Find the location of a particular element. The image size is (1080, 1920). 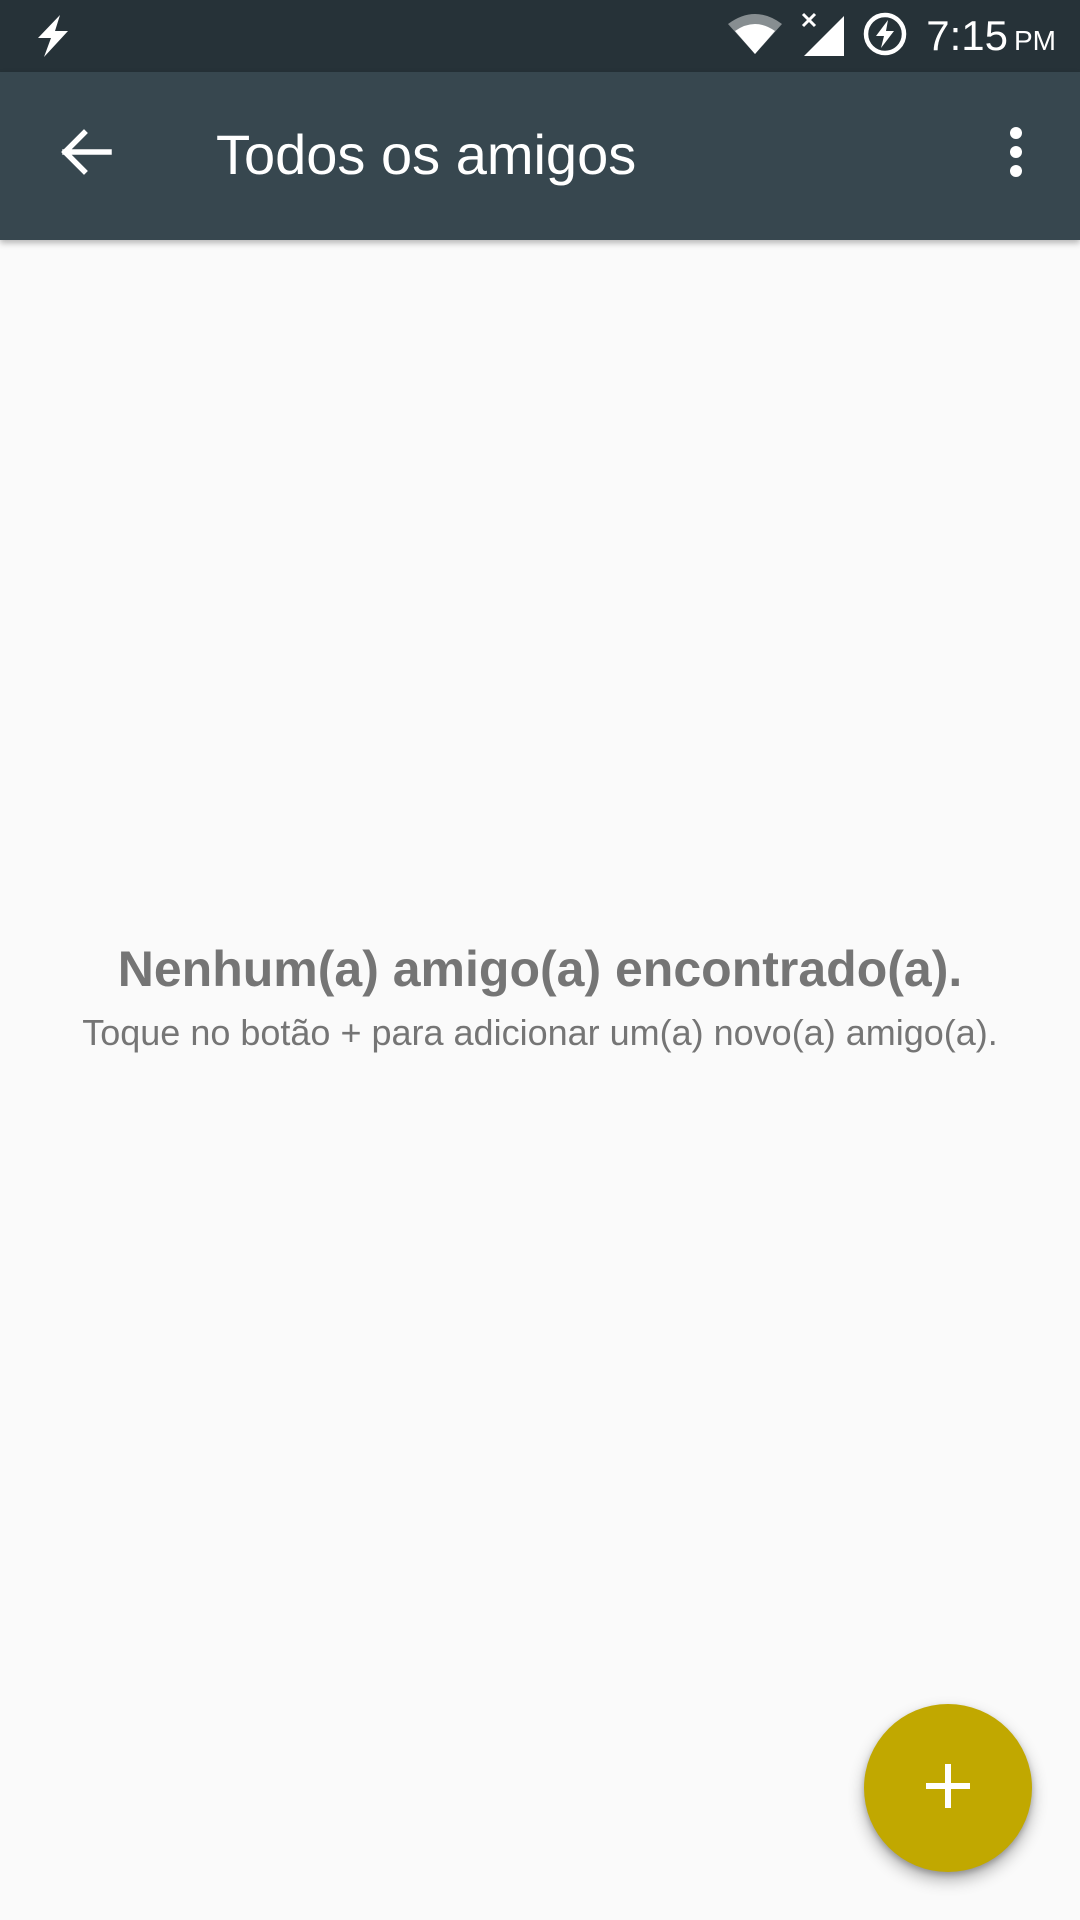

flash-notification-icon is located at coordinates (53, 36).